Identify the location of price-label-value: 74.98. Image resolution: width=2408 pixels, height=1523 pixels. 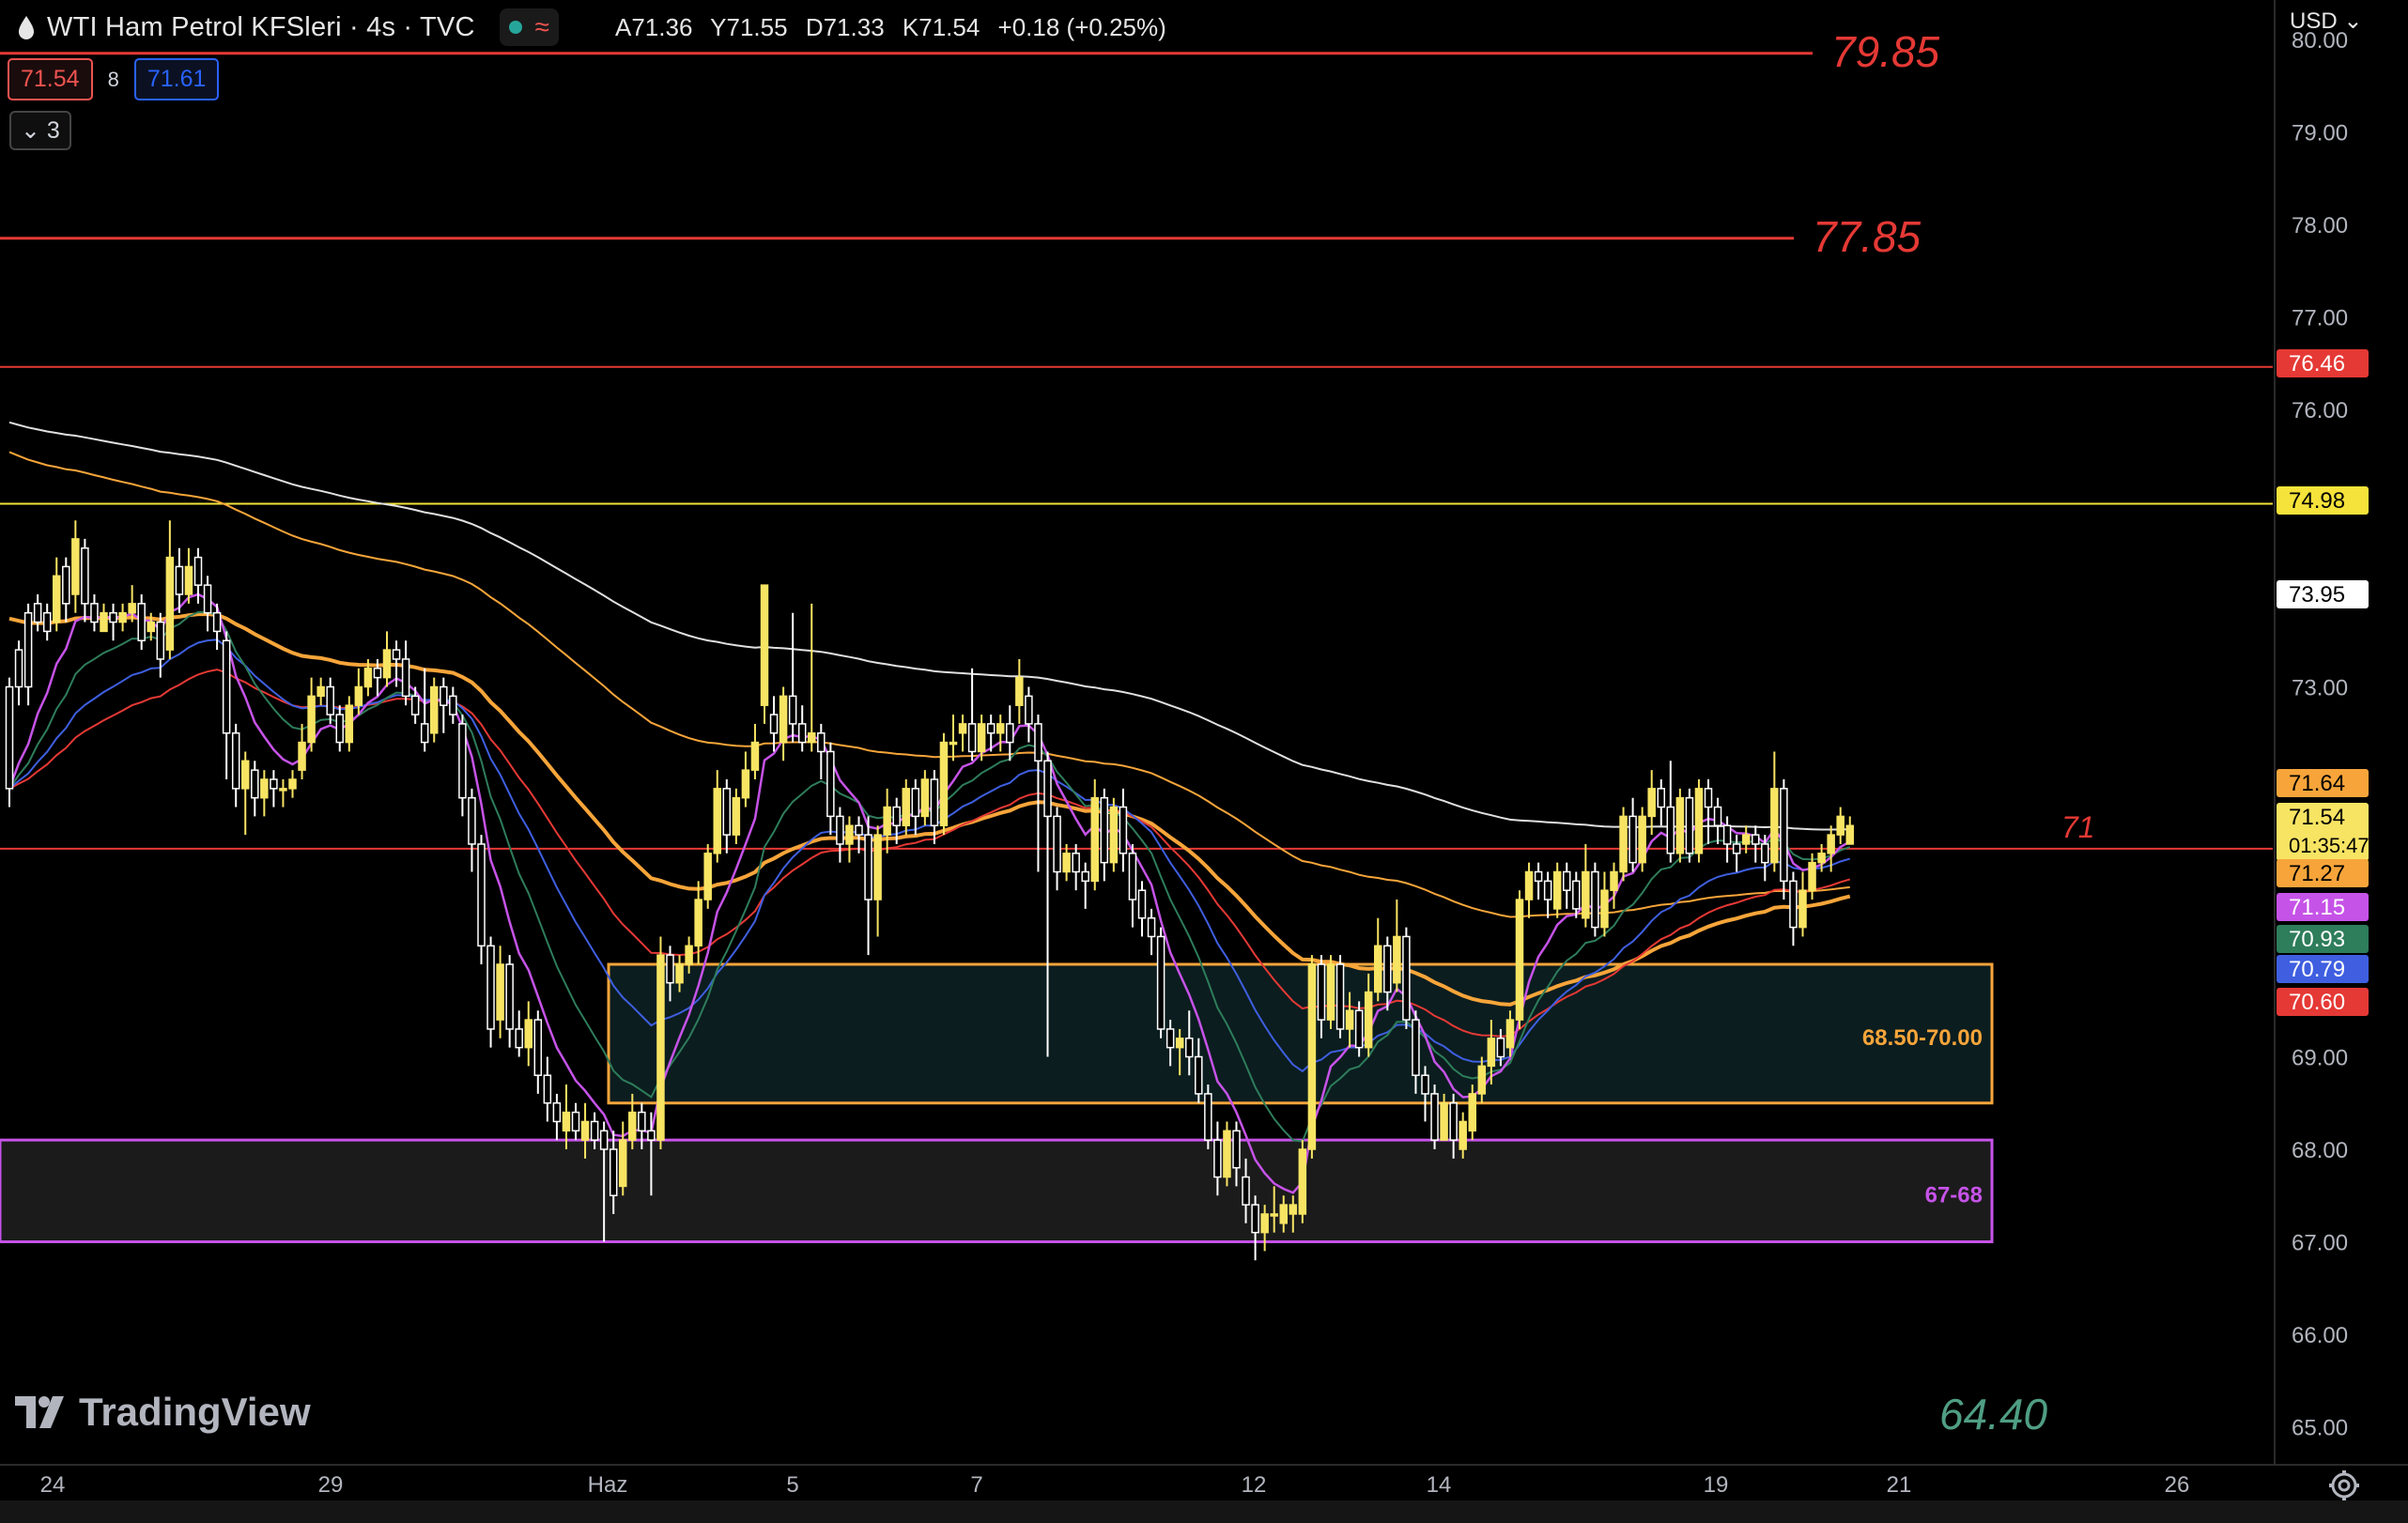
(2317, 501).